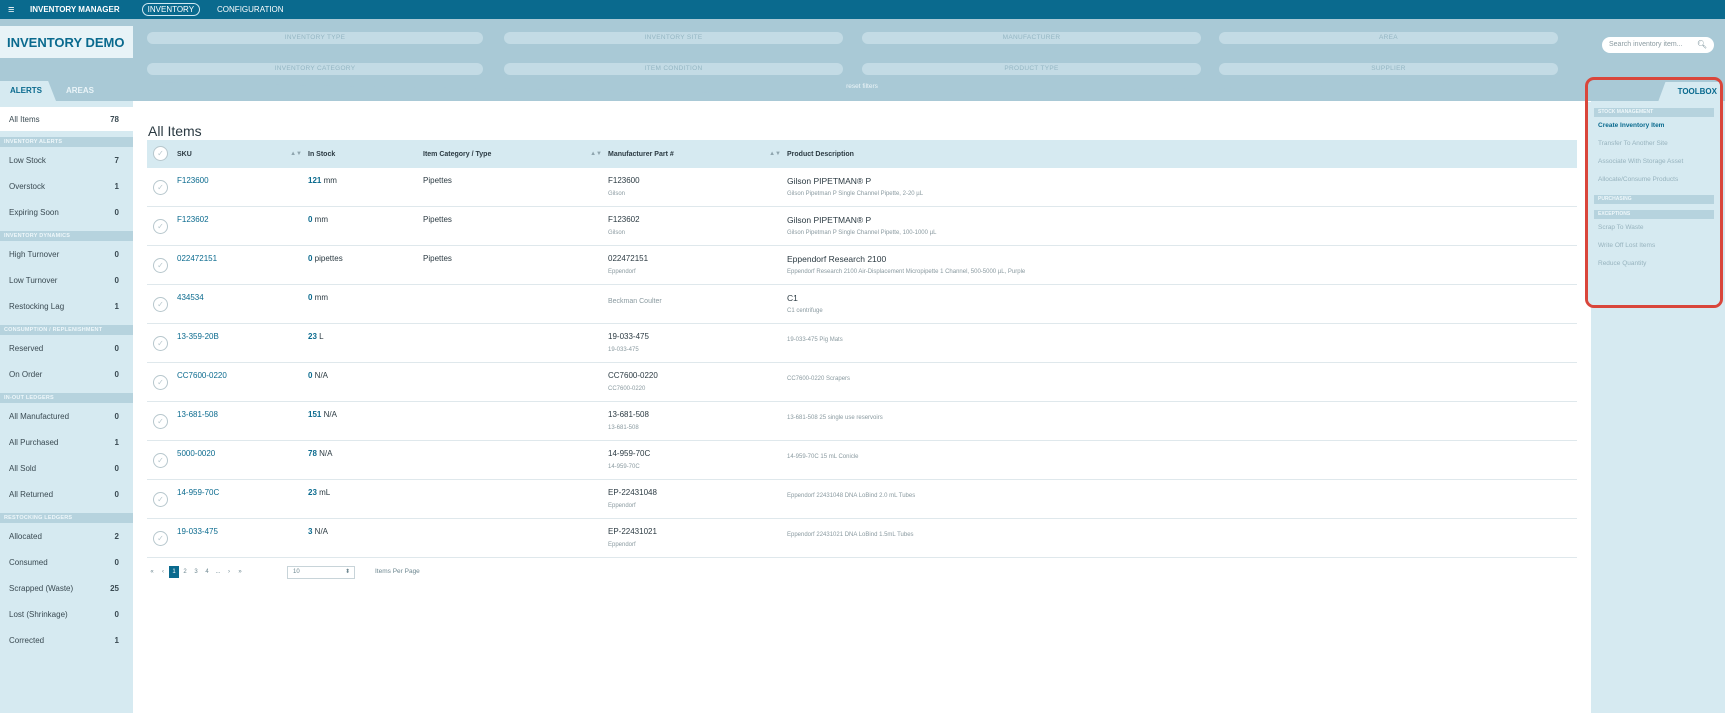 This screenshot has height=713, width=1725. Describe the element at coordinates (1659, 228) in the screenshot. I see `toolbox-item-scrap-to-waste: Scrap To Waste` at that location.